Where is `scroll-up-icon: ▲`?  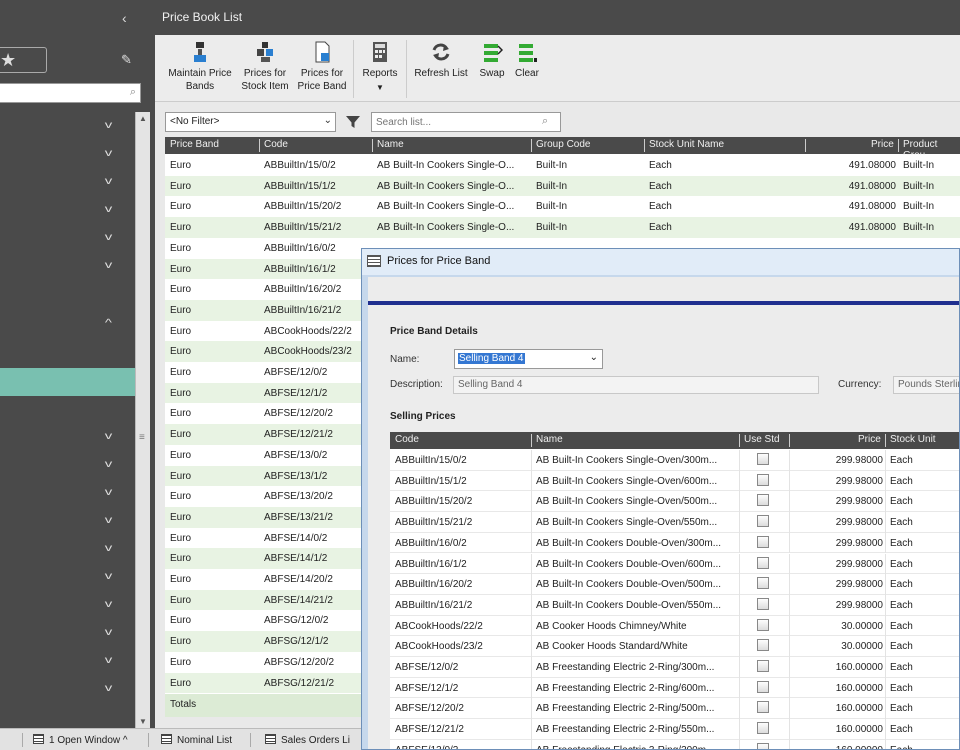
scroll-up-icon: ▲ is located at coordinates (143, 118).